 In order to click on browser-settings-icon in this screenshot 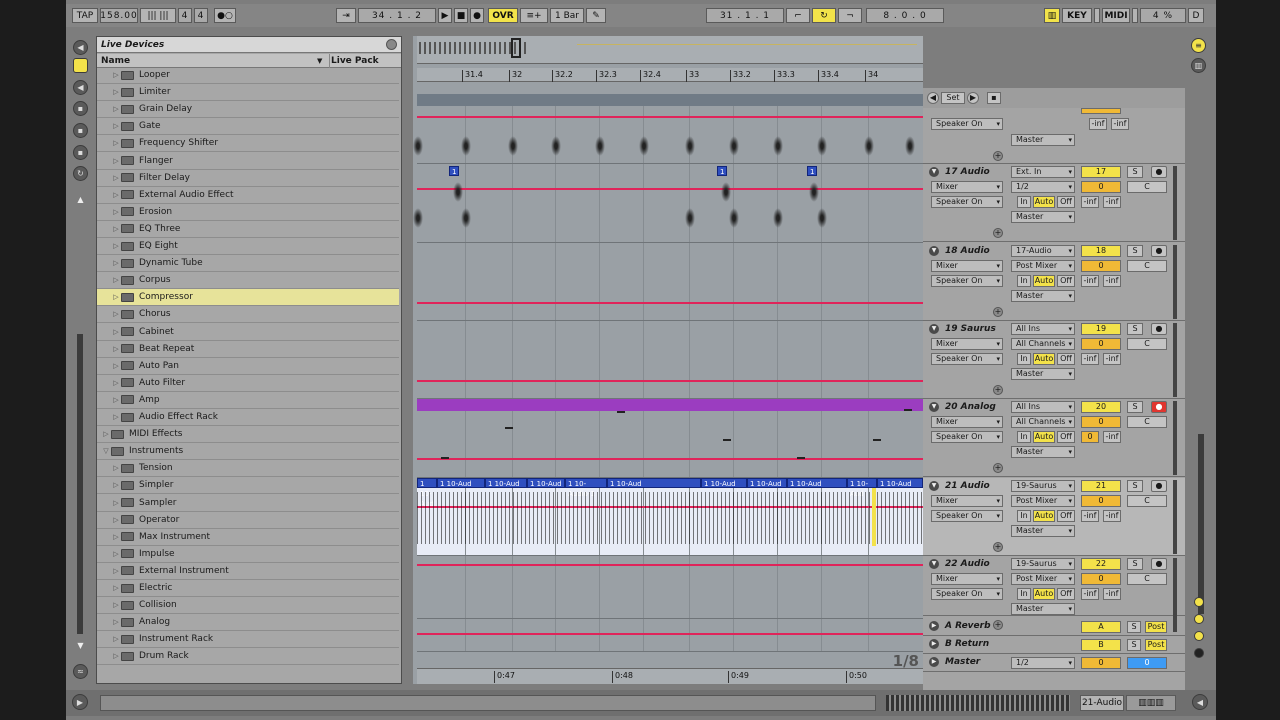, I will do `click(391, 44)`.